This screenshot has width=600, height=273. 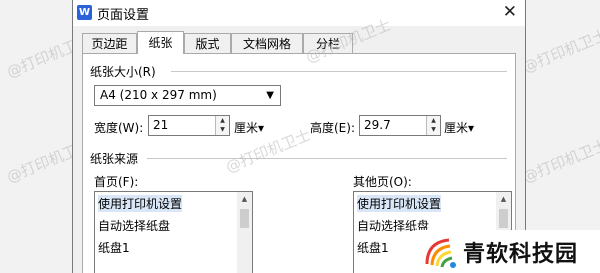 What do you see at coordinates (173, 232) in the screenshot?
I see `first-page-listbox: 使用打印机设置 自动选择纸盘 纸盘1 ▲` at bounding box center [173, 232].